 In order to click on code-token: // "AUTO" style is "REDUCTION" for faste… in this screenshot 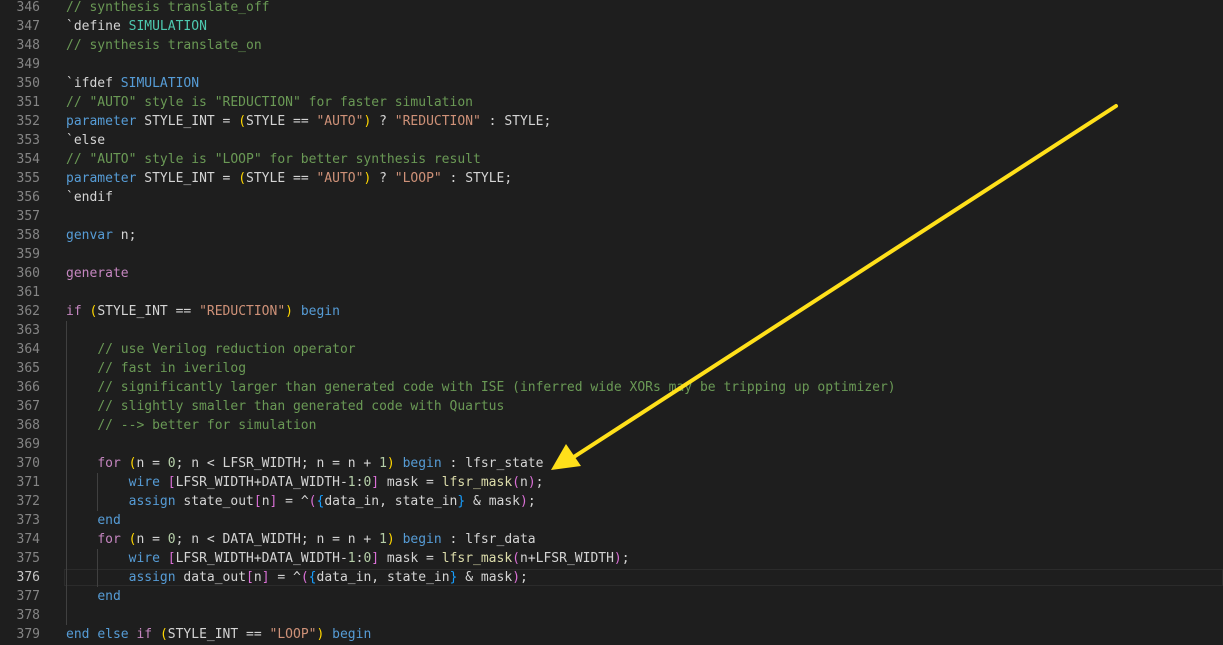, I will do `click(269, 102)`.